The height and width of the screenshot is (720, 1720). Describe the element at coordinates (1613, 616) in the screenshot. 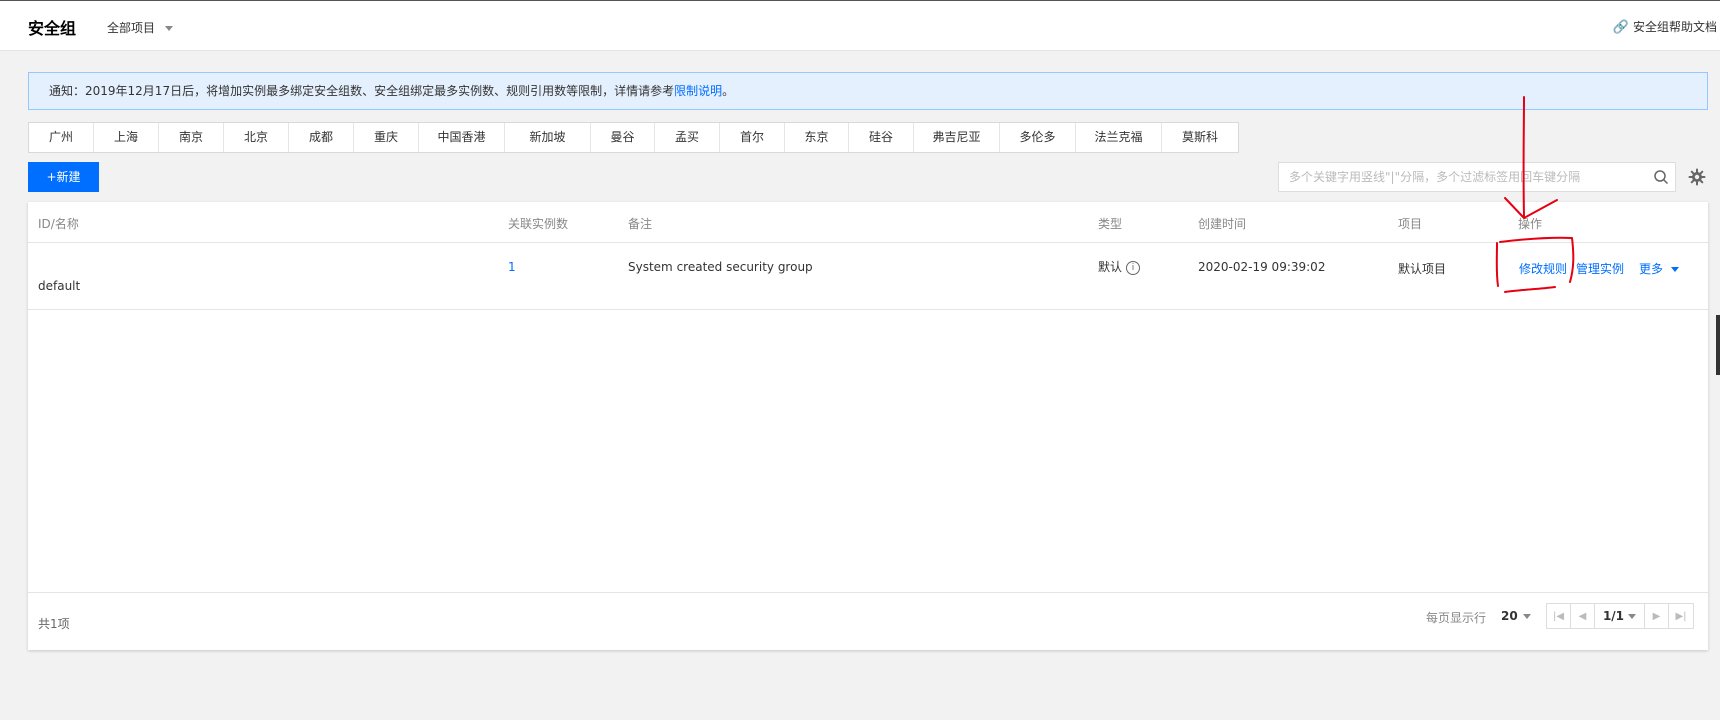

I see `current-page: 1/1` at that location.